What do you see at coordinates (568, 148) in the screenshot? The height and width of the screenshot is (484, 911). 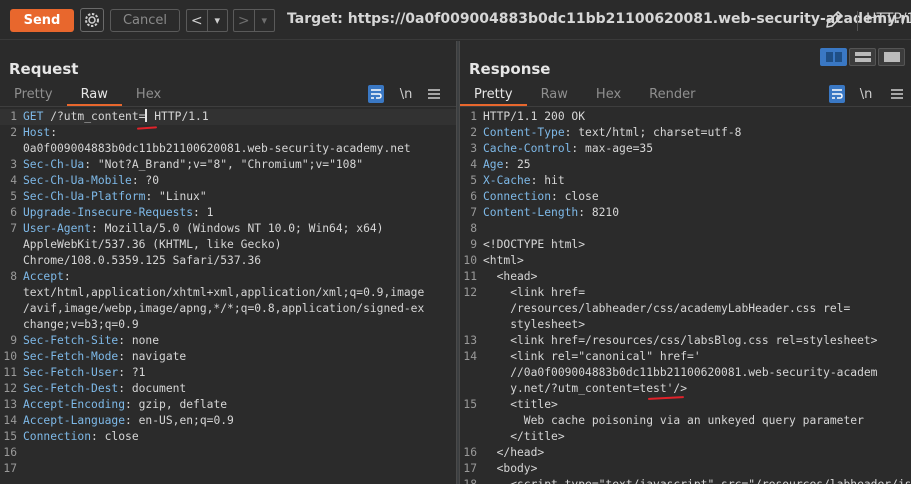 I see `code-text: Cache-Control: max-age=35` at bounding box center [568, 148].